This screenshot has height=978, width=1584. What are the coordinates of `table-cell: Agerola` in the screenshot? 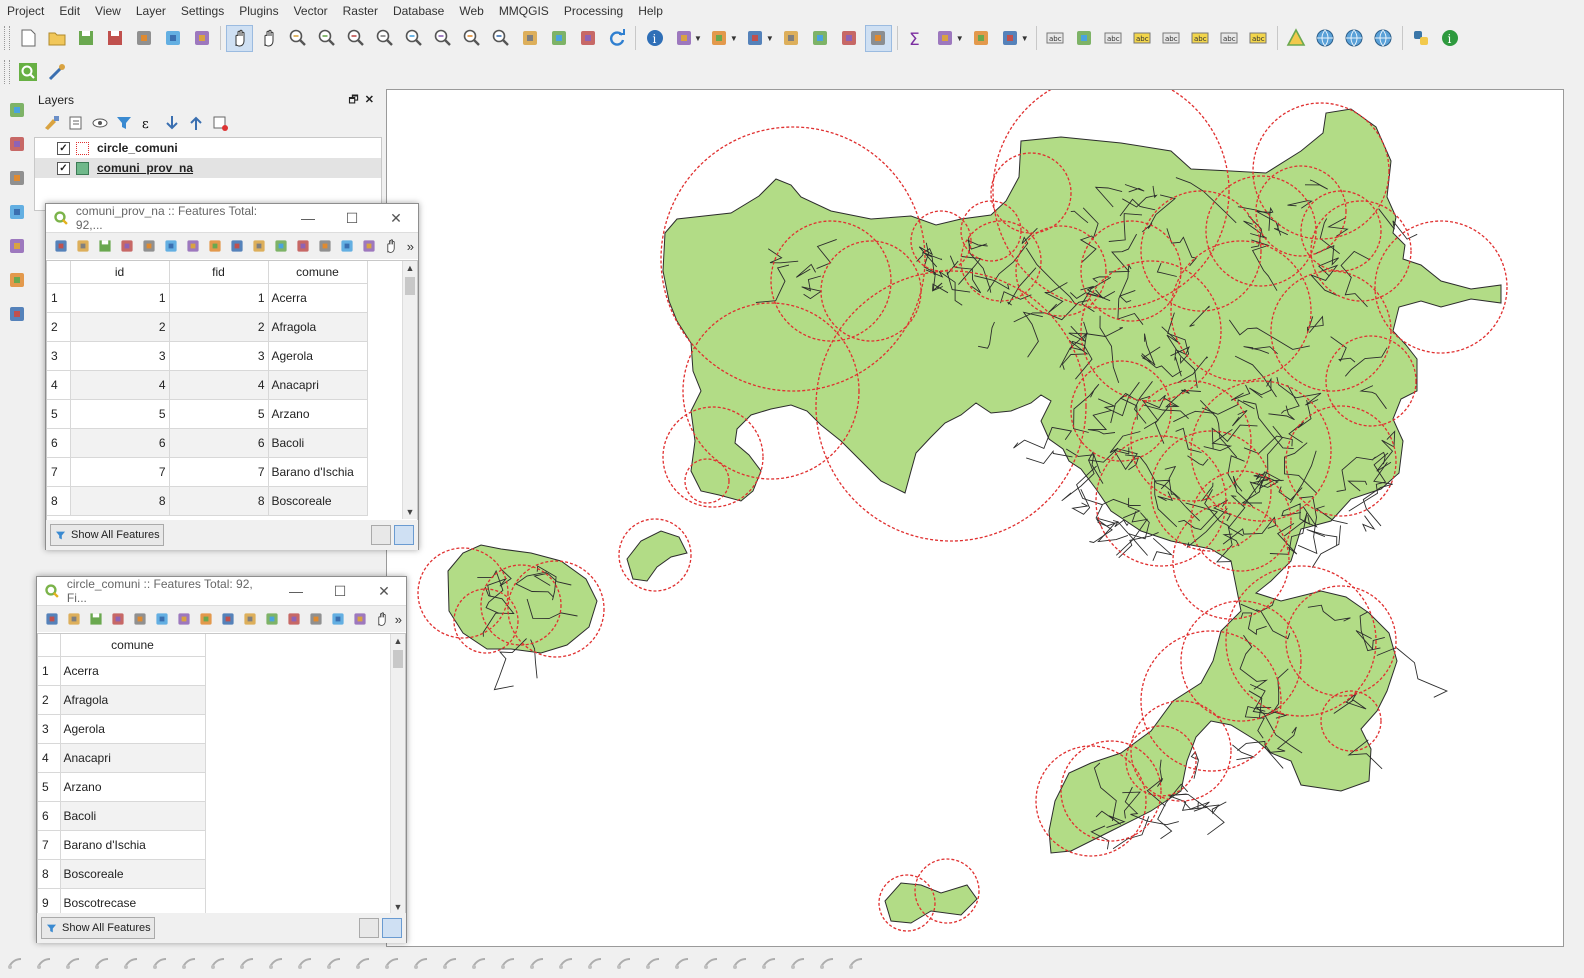 It's located at (133, 729).